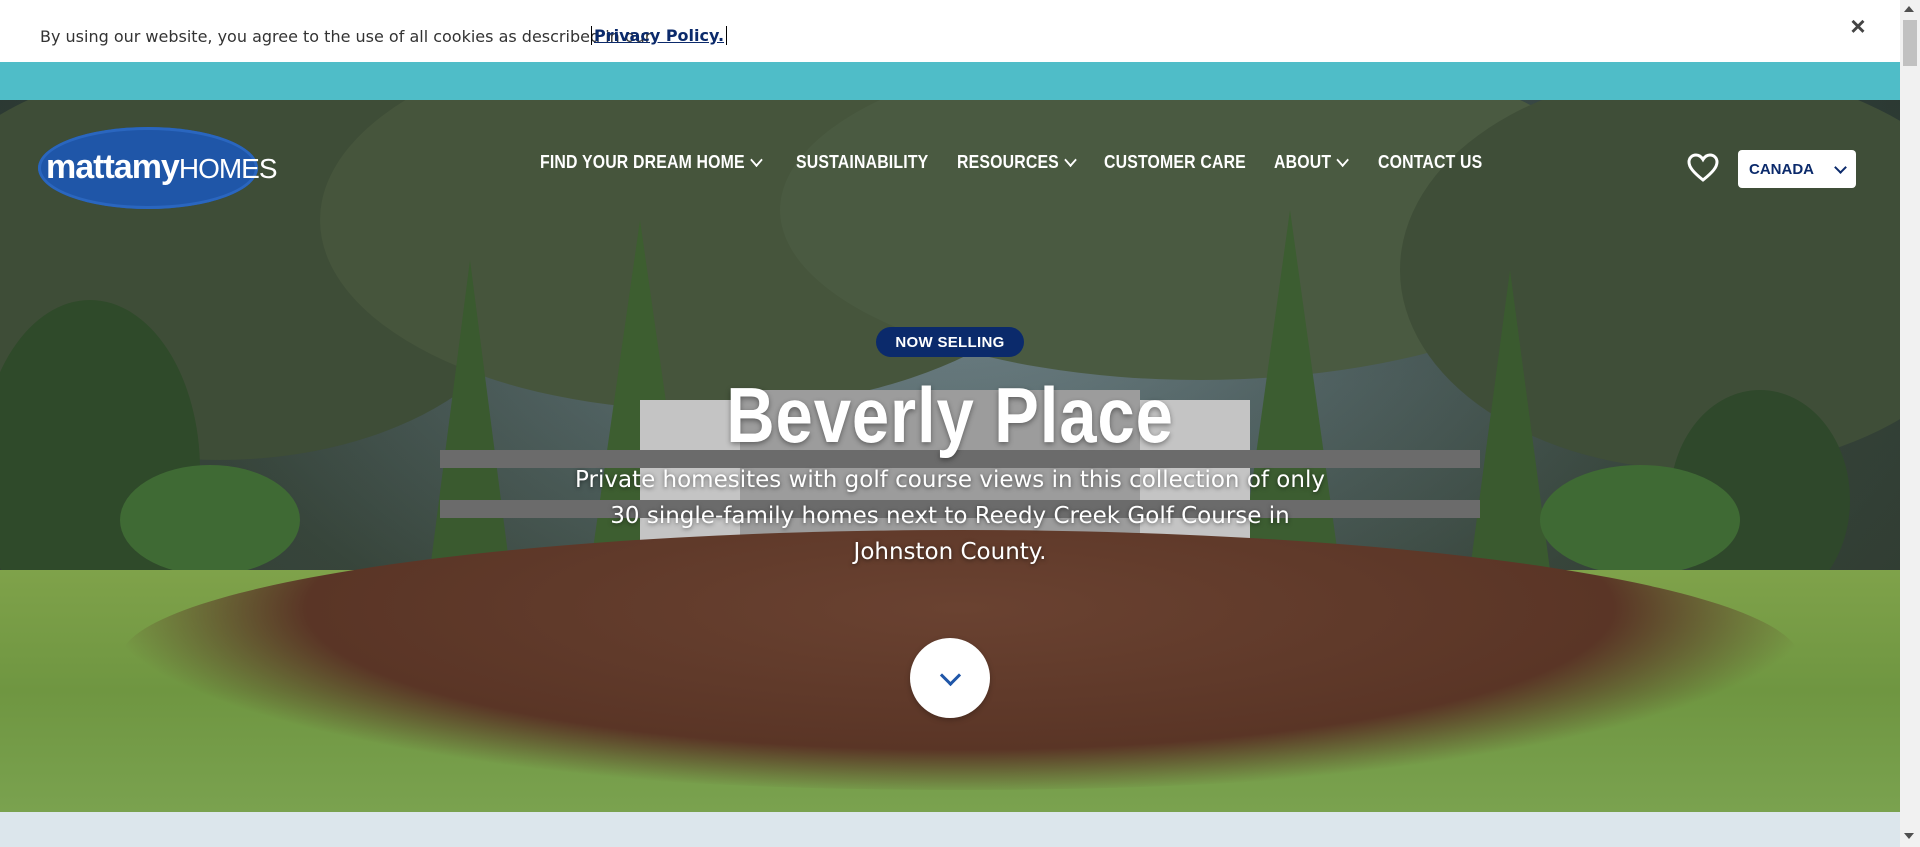  I want to click on heart-icon, so click(1703, 168).